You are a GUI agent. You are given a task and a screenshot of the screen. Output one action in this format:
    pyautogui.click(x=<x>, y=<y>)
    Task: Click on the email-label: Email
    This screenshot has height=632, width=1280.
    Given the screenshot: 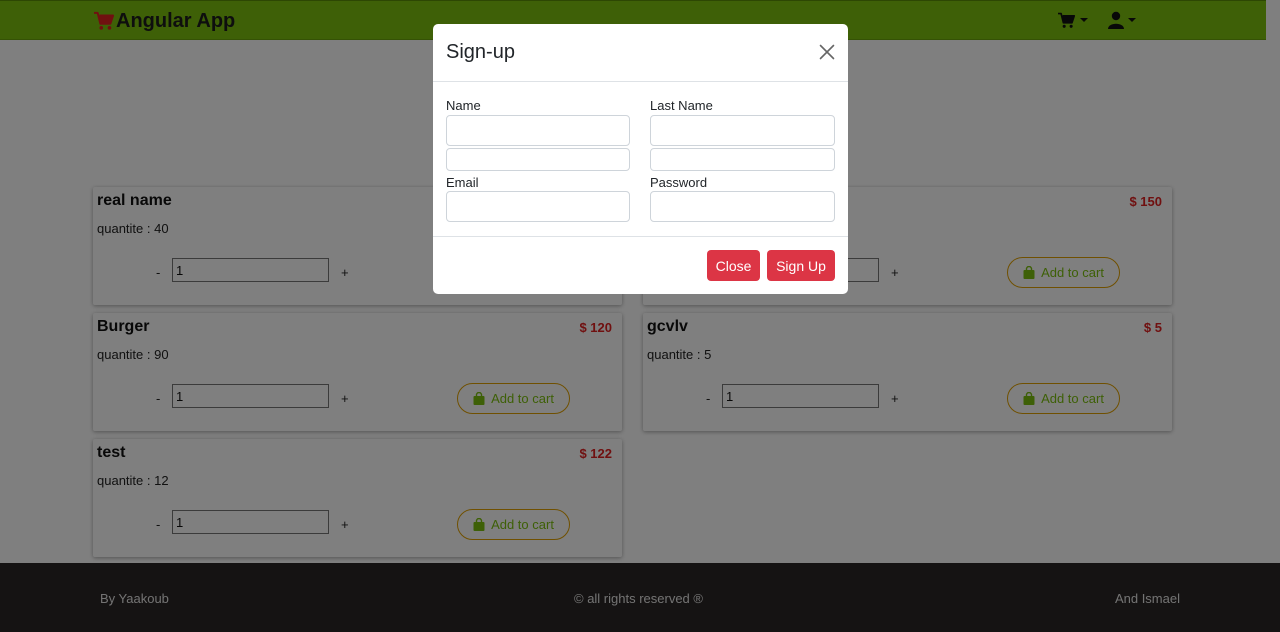 What is the action you would take?
    pyautogui.click(x=462, y=182)
    